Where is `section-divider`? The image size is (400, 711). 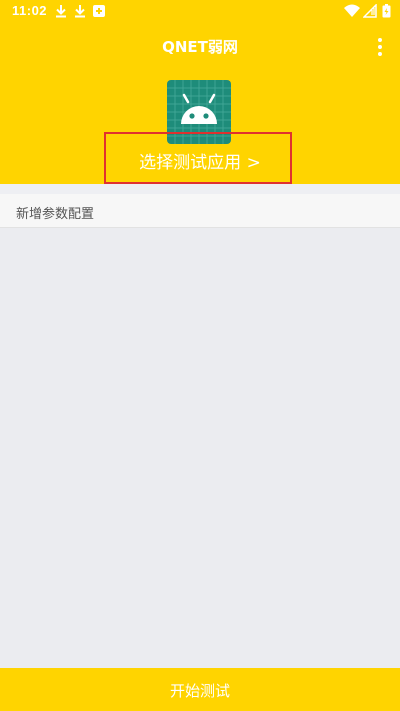
section-divider is located at coordinates (200, 189).